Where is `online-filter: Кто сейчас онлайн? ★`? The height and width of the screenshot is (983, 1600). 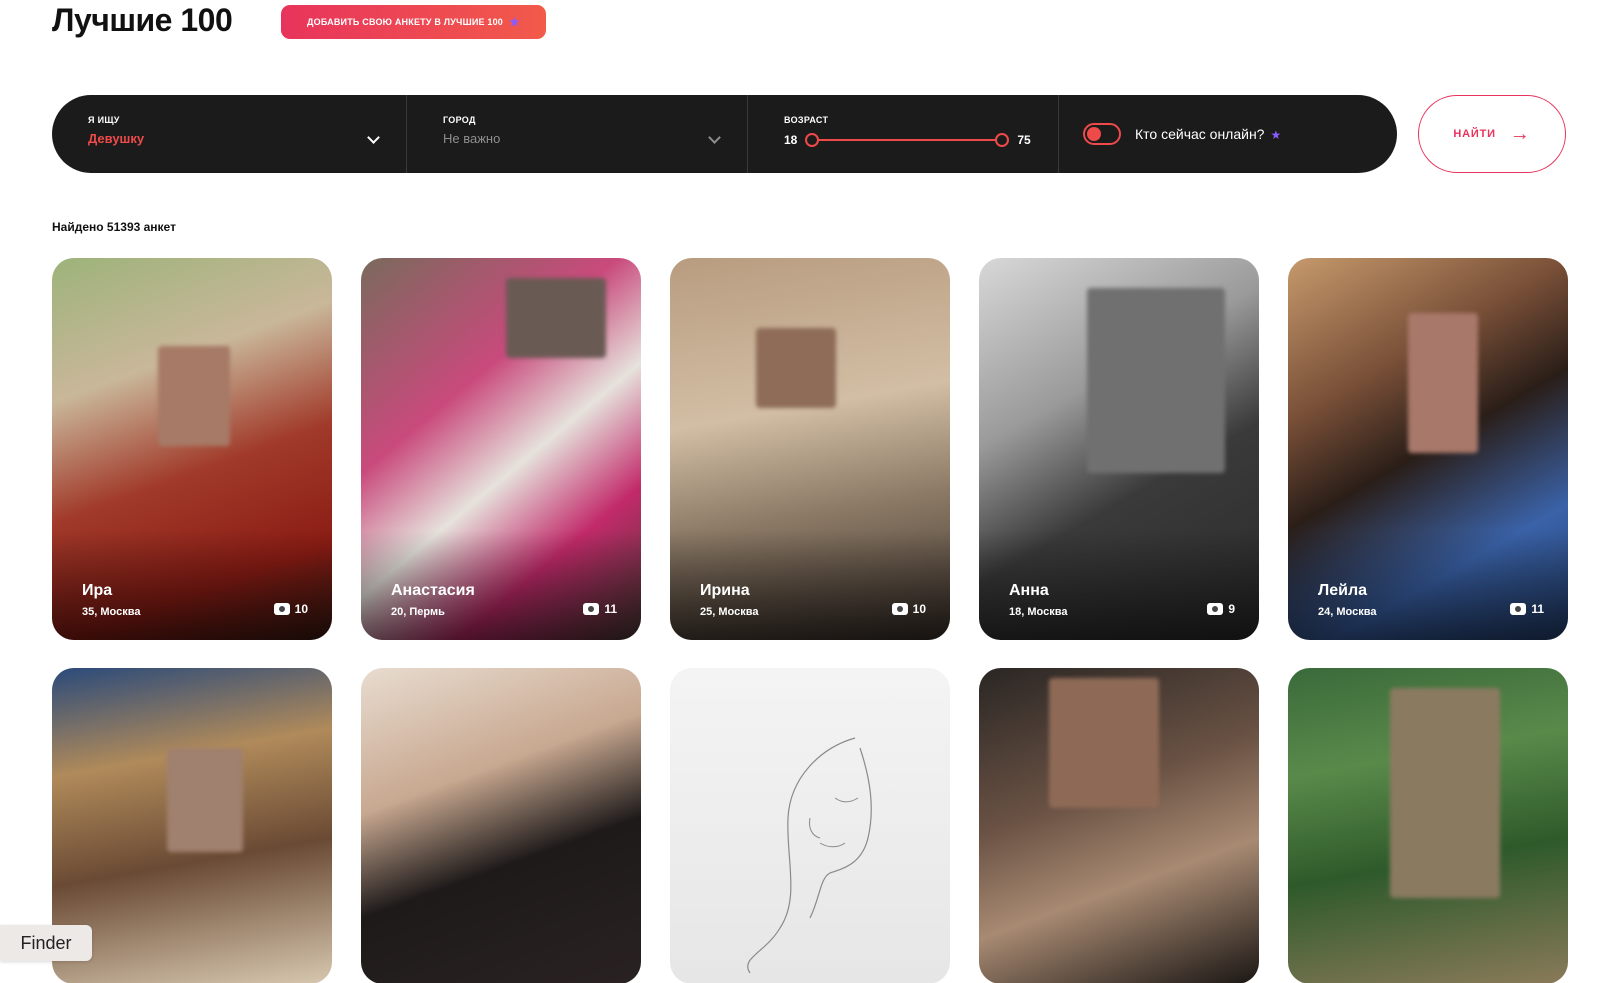 online-filter: Кто сейчас онлайн? ★ is located at coordinates (1228, 134).